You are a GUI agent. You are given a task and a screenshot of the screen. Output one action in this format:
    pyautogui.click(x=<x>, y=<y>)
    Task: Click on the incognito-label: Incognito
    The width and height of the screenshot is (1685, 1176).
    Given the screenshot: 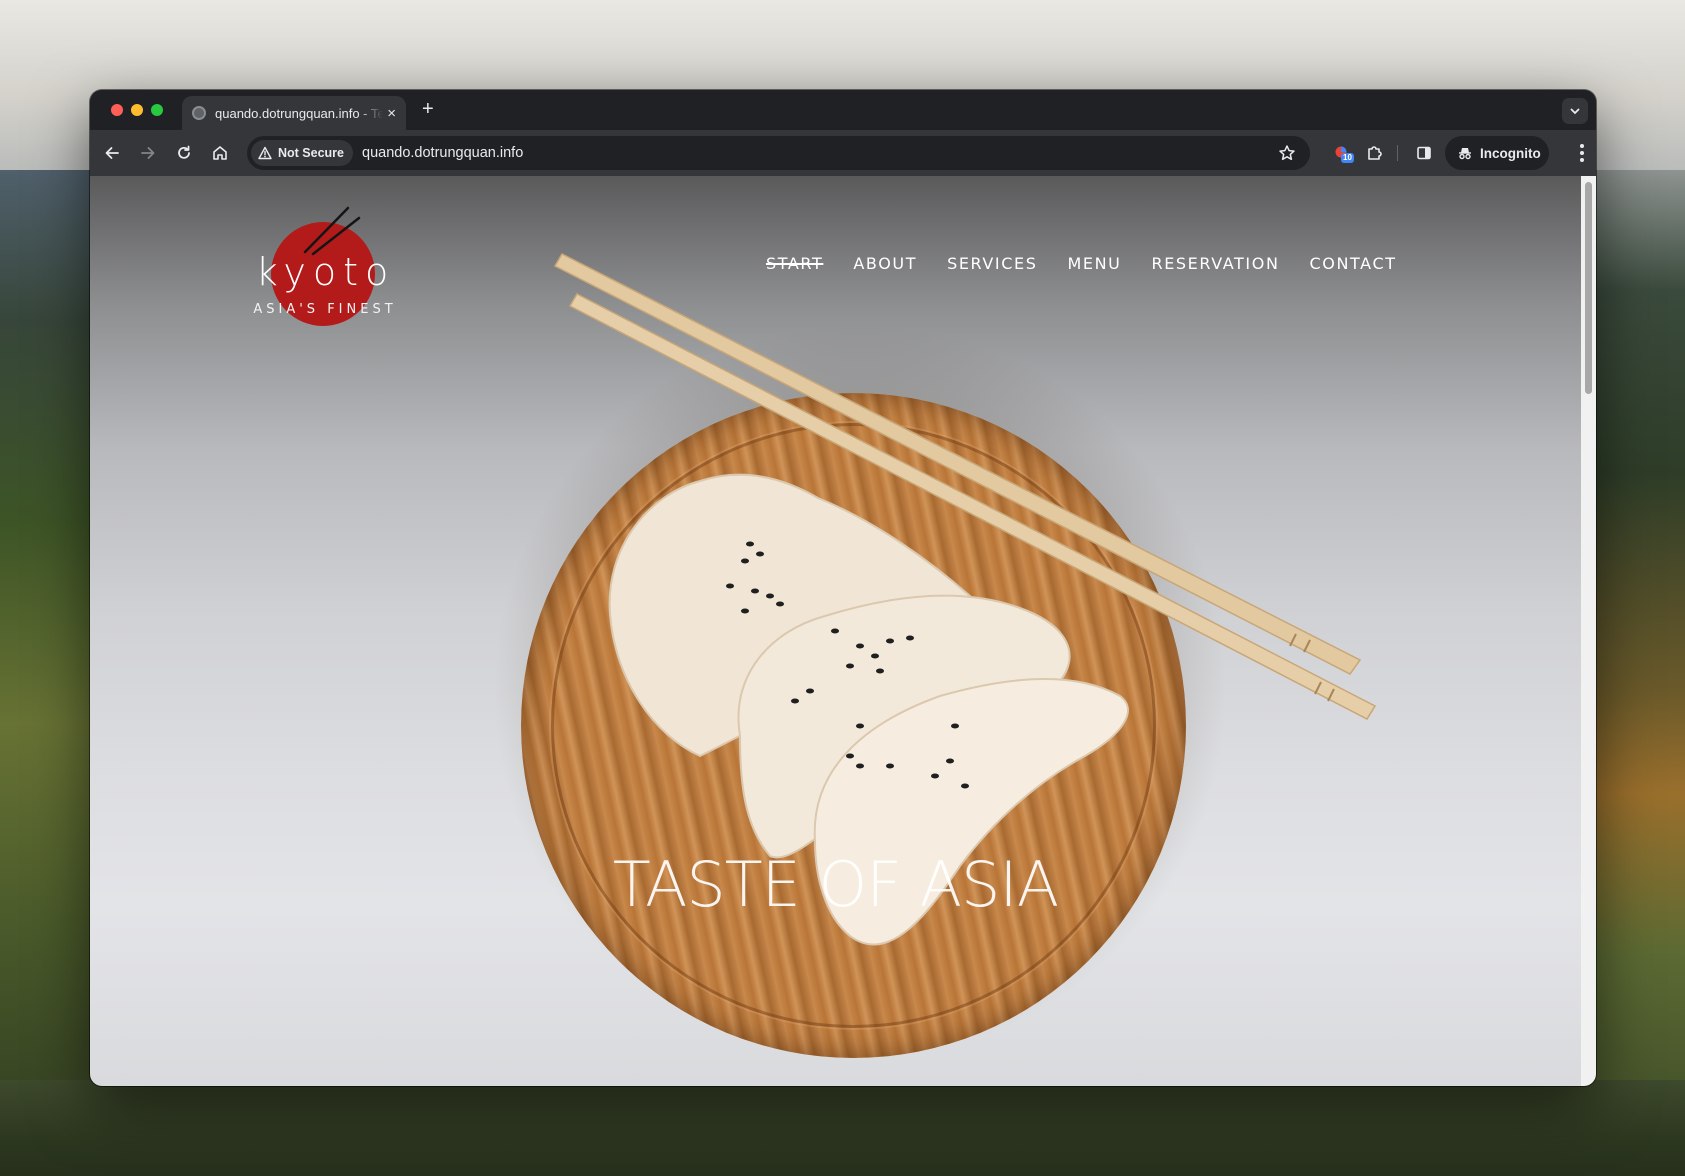 What is the action you would take?
    pyautogui.click(x=1510, y=153)
    